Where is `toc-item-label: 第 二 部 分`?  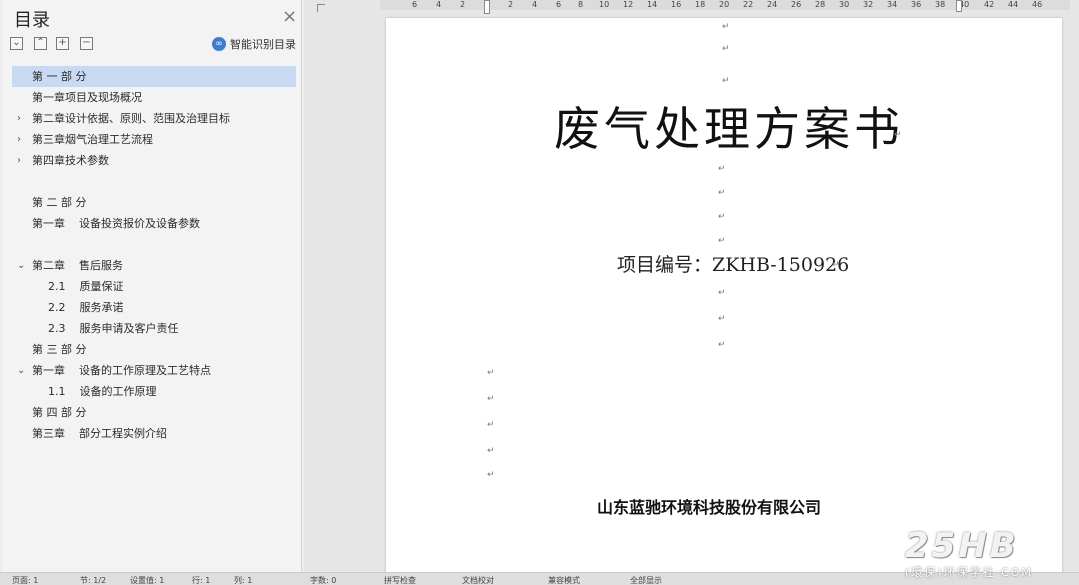
toc-item-label: 第 二 部 分 is located at coordinates (59, 202).